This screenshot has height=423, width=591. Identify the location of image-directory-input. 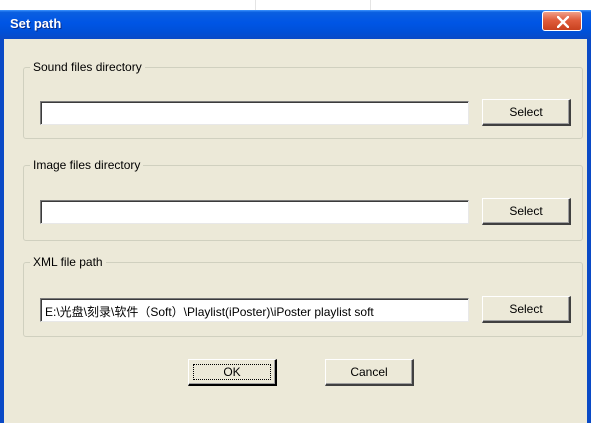
(254, 212).